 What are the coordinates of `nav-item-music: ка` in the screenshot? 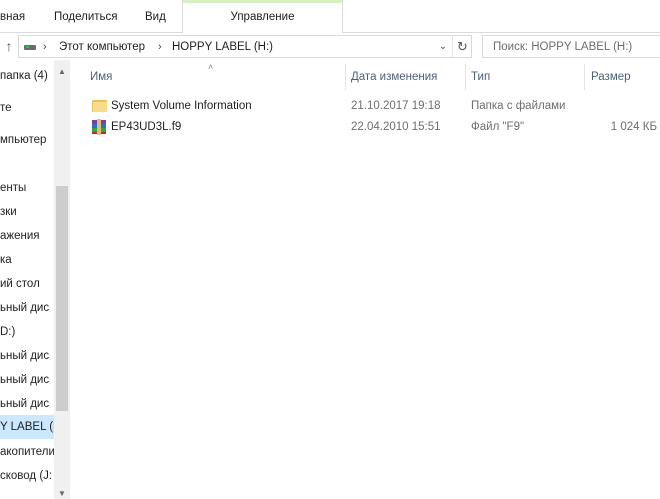 It's located at (27, 260).